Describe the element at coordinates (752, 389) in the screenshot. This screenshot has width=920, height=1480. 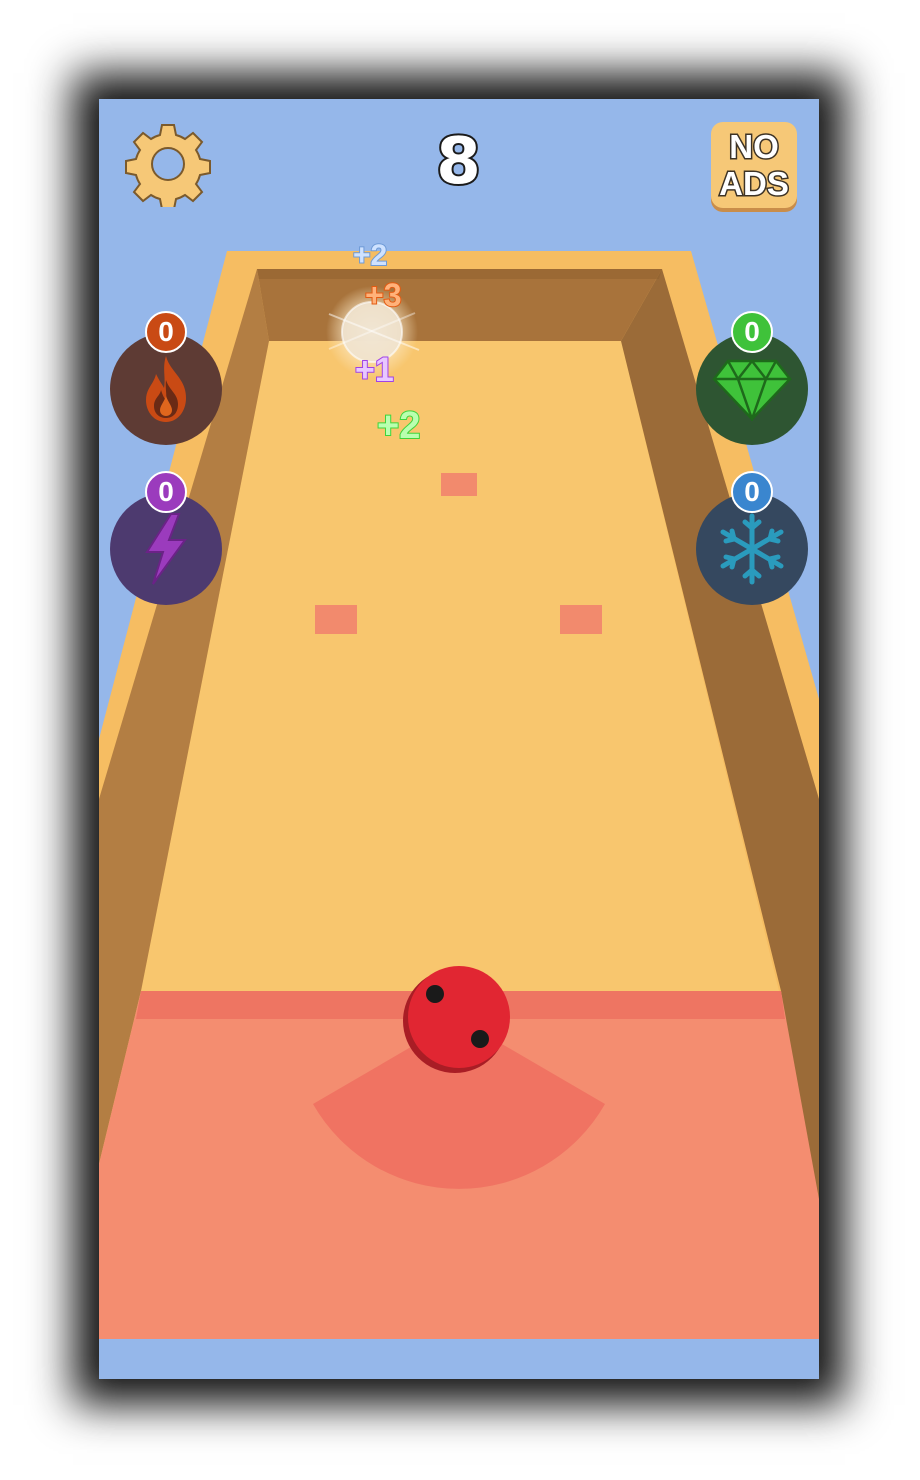
I see `diamond-icon` at that location.